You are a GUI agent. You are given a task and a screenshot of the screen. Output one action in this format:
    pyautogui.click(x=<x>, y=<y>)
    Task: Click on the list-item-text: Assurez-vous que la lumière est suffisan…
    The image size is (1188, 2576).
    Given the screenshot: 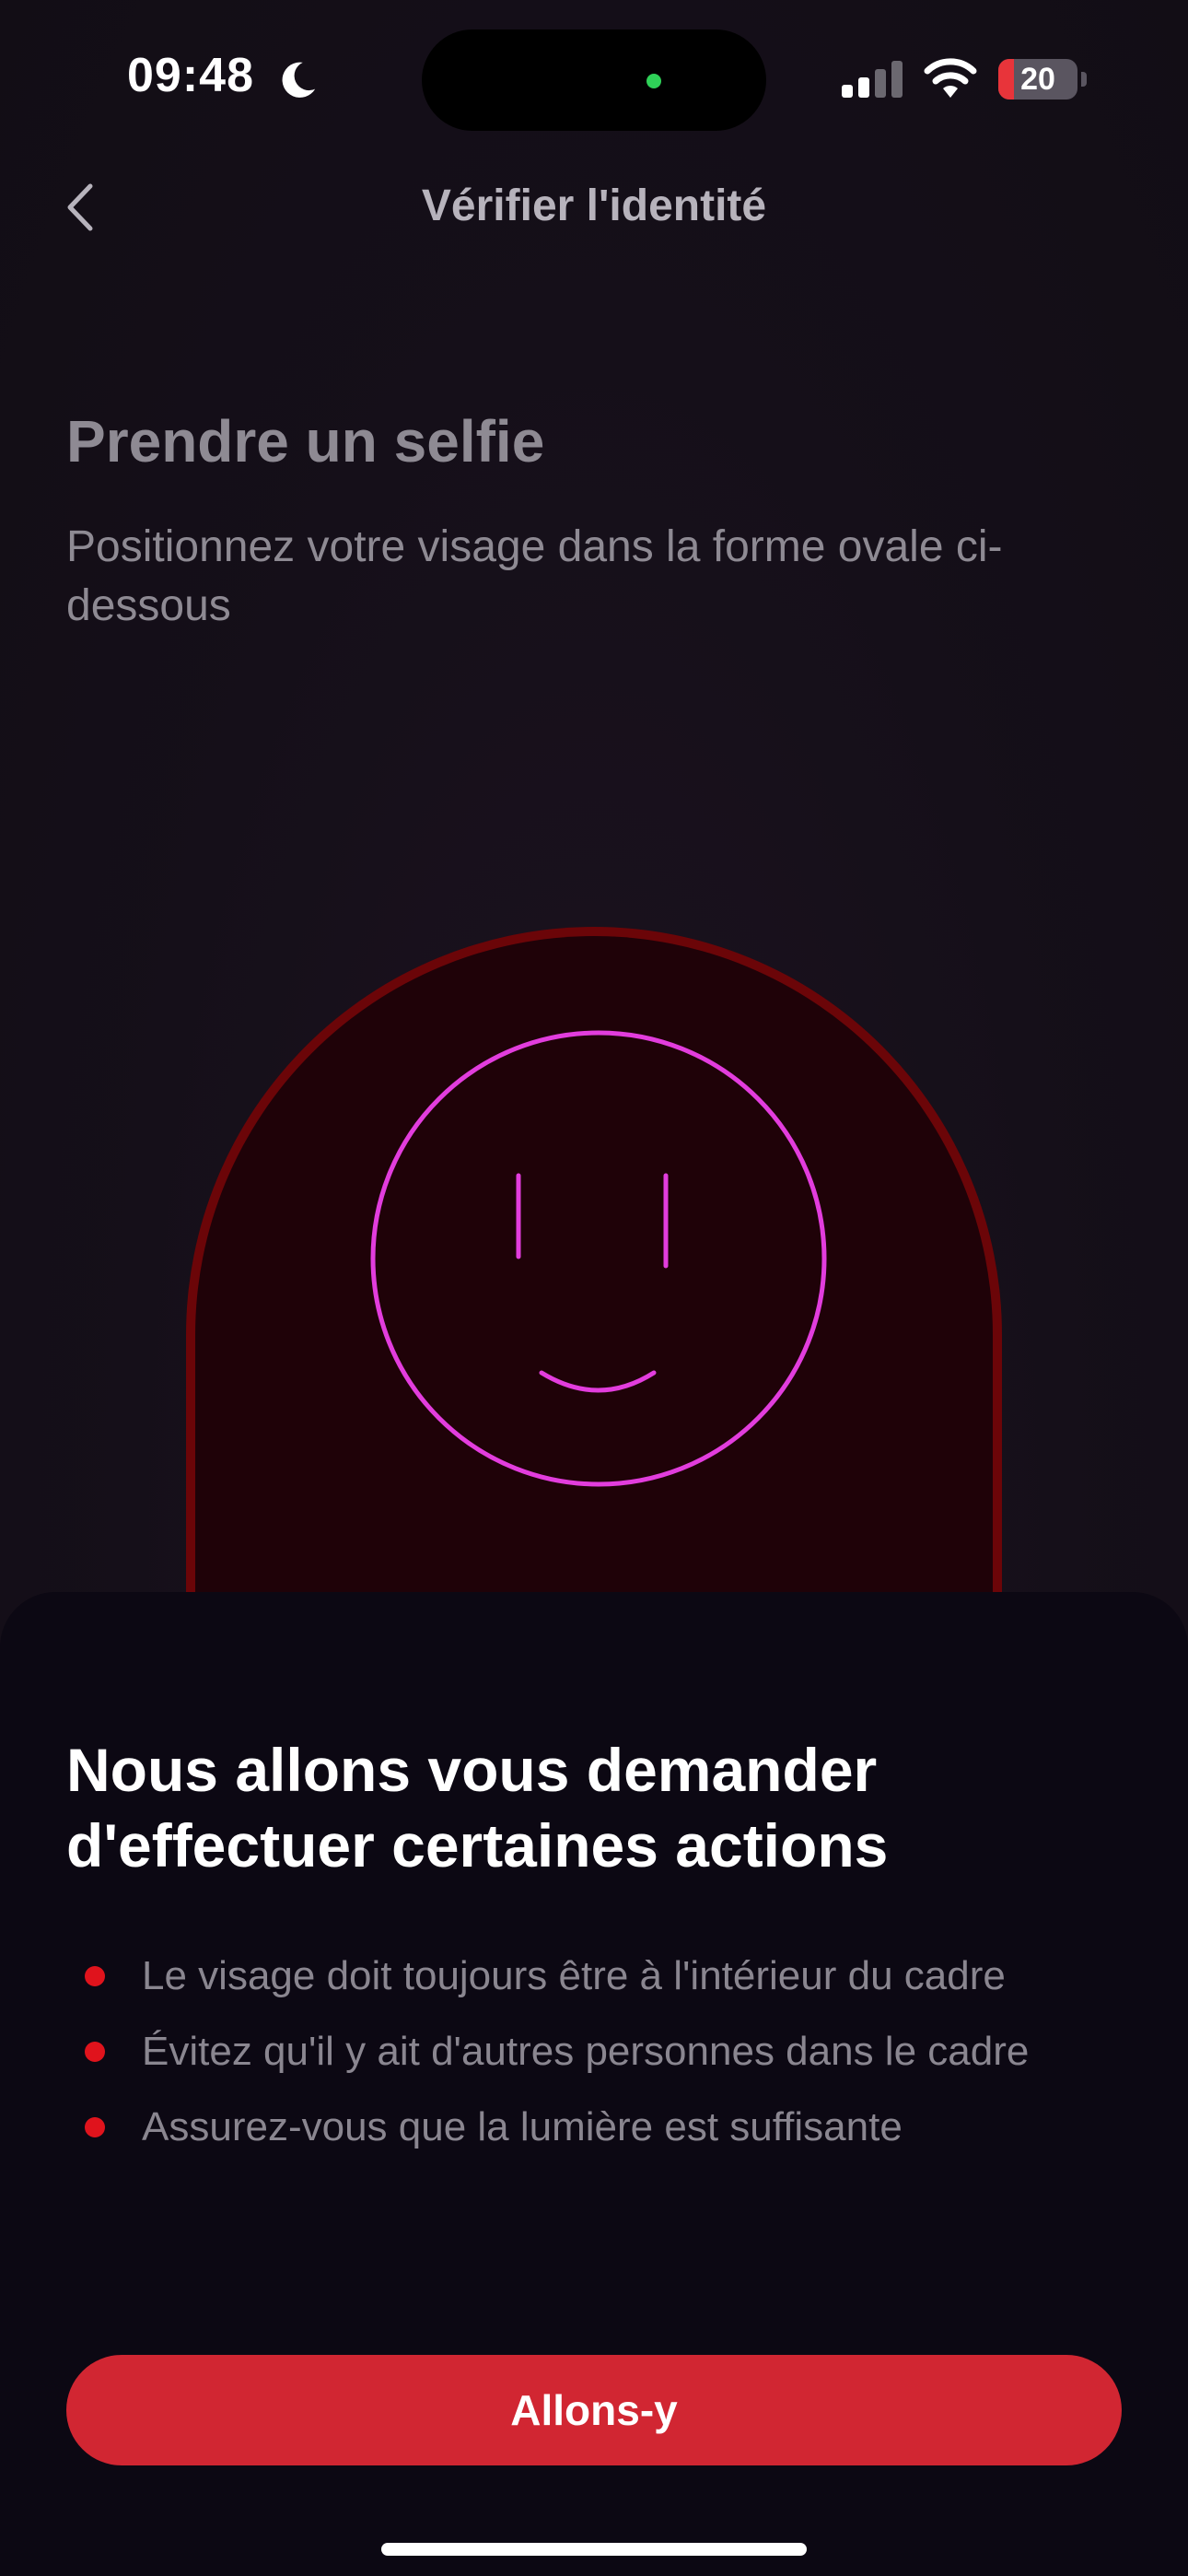 What is the action you would take?
    pyautogui.click(x=522, y=2126)
    